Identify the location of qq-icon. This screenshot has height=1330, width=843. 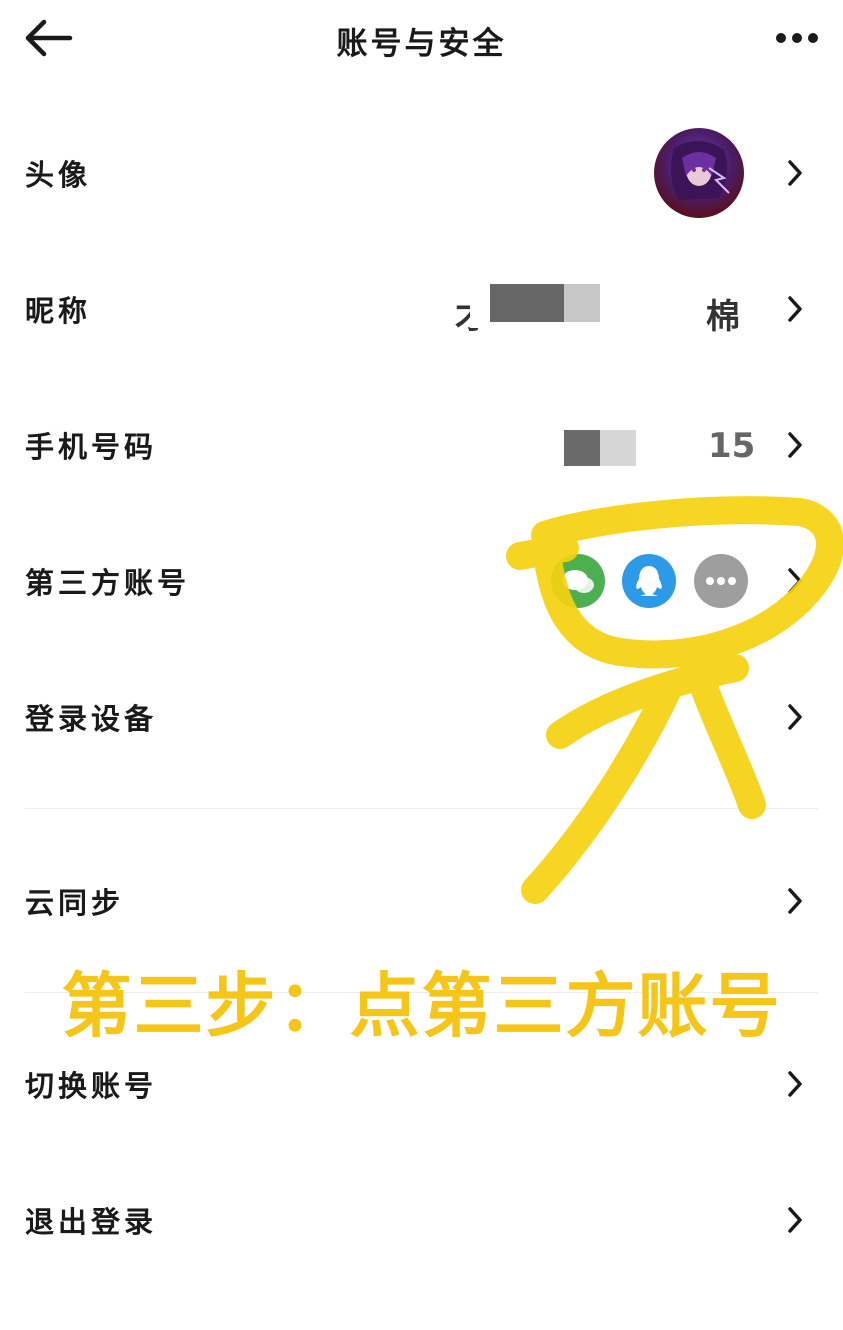
(649, 581).